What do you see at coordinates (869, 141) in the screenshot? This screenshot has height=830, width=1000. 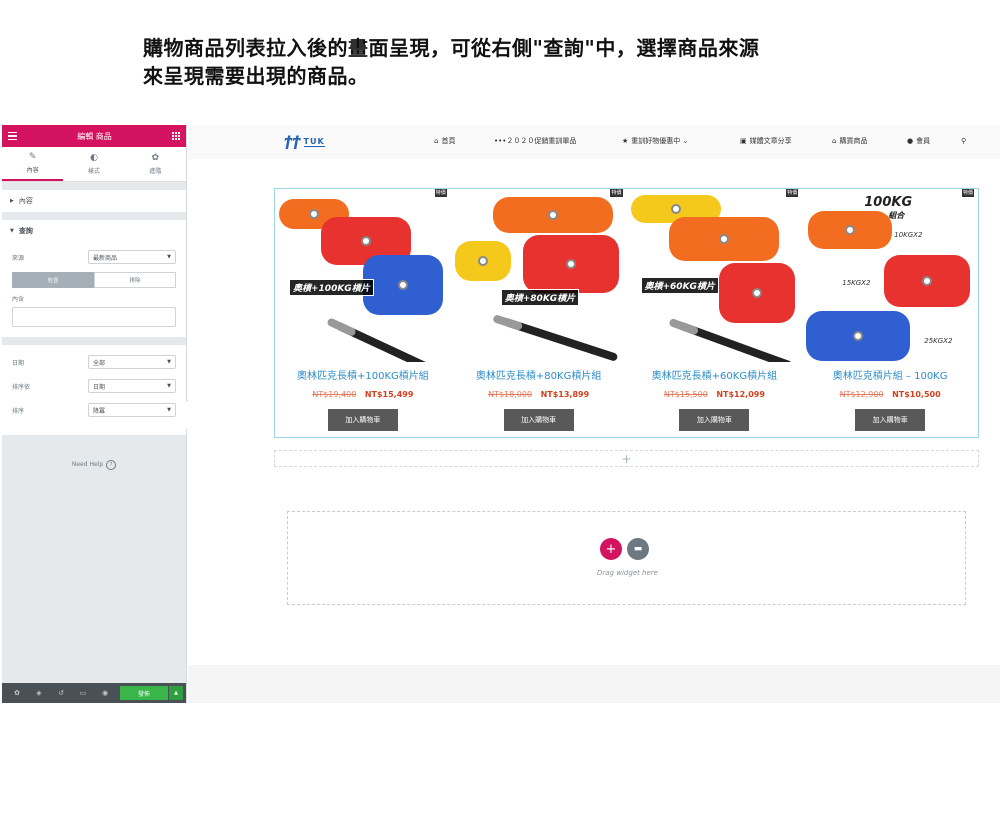 I see `nav-item-shop: ⌂ 購買商品` at bounding box center [869, 141].